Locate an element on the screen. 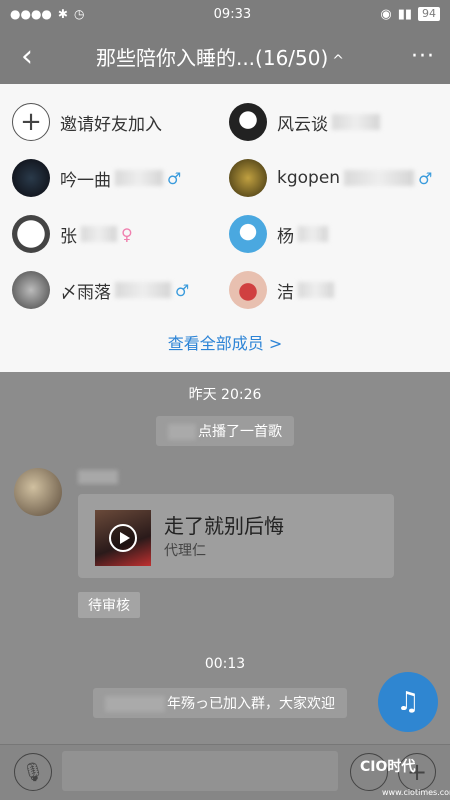  system-message: 点播了一首歌 is located at coordinates (225, 431).